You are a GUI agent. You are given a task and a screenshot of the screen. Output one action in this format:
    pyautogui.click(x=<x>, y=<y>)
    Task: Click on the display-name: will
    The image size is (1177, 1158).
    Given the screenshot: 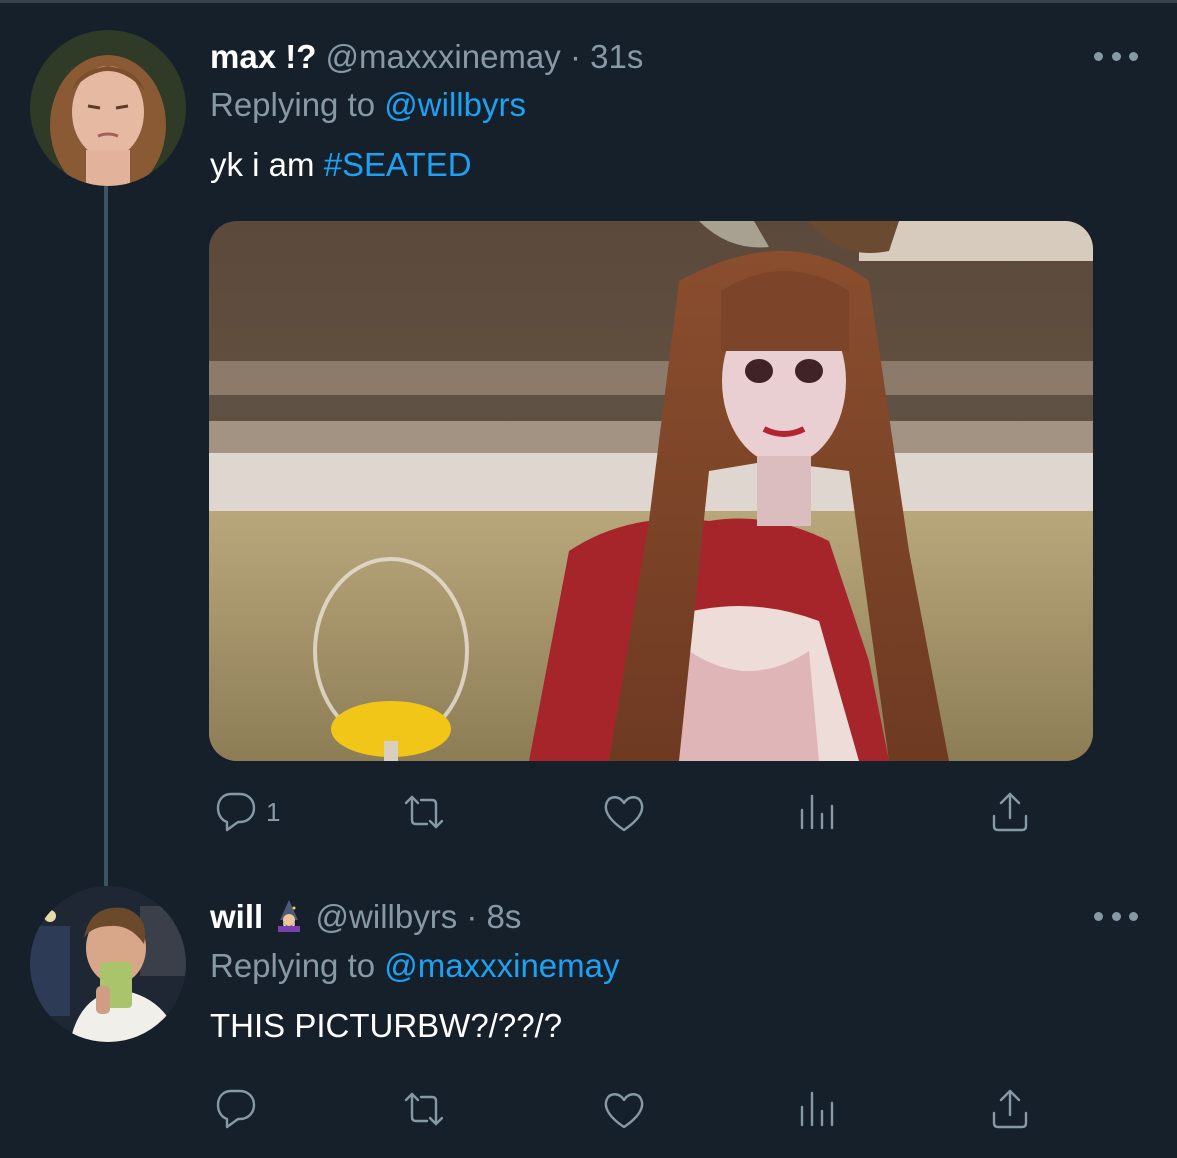 What is the action you would take?
    pyautogui.click(x=236, y=916)
    